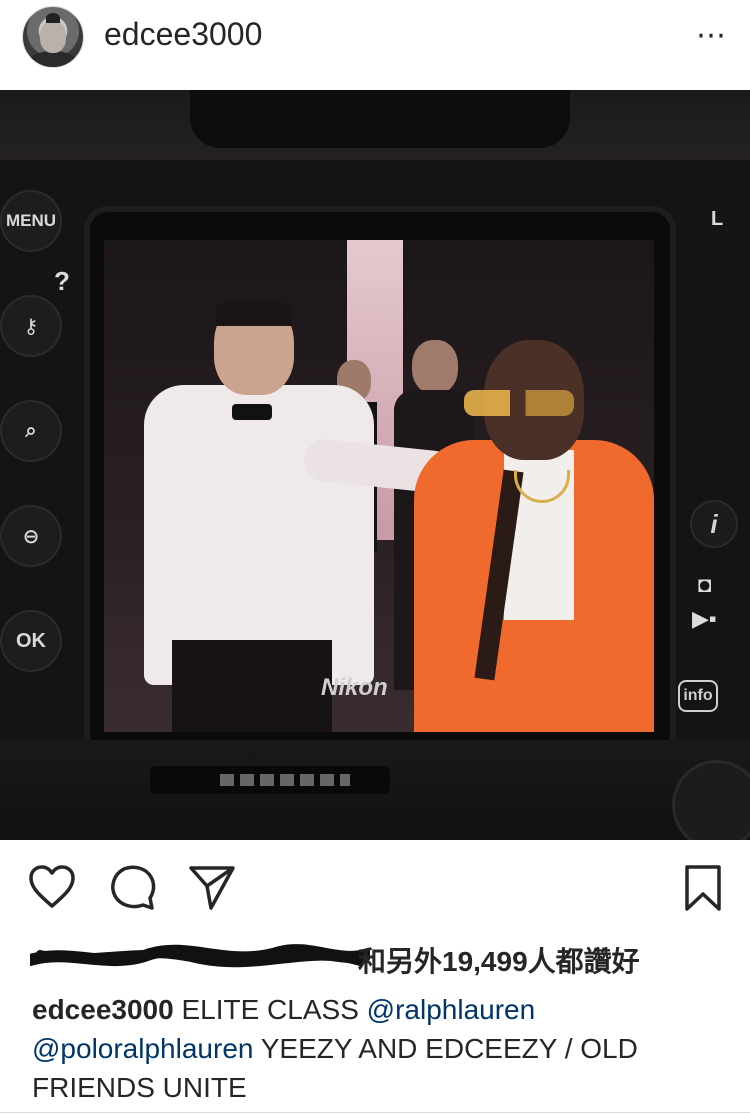 The width and height of the screenshot is (750, 1115). Describe the element at coordinates (375, 890) in the screenshot. I see `action-bar` at that location.